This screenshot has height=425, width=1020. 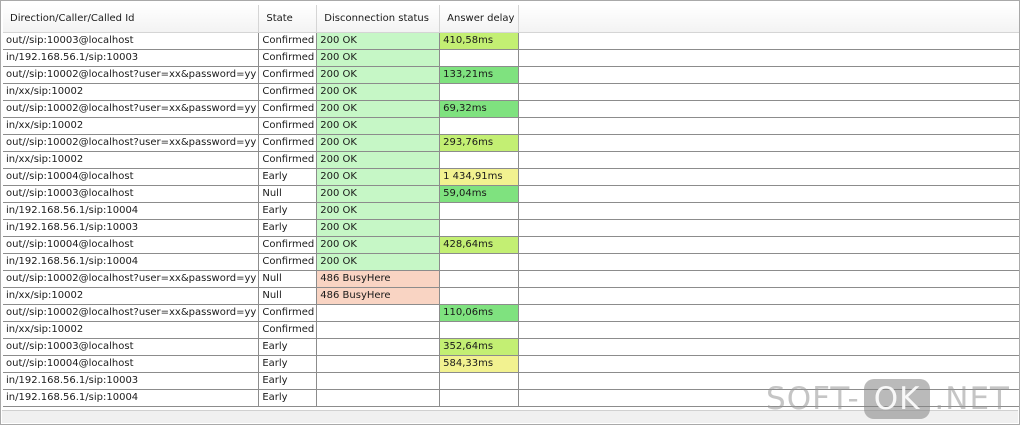 I want to click on cell-answer-delay: 133,21ms, so click(x=479, y=75).